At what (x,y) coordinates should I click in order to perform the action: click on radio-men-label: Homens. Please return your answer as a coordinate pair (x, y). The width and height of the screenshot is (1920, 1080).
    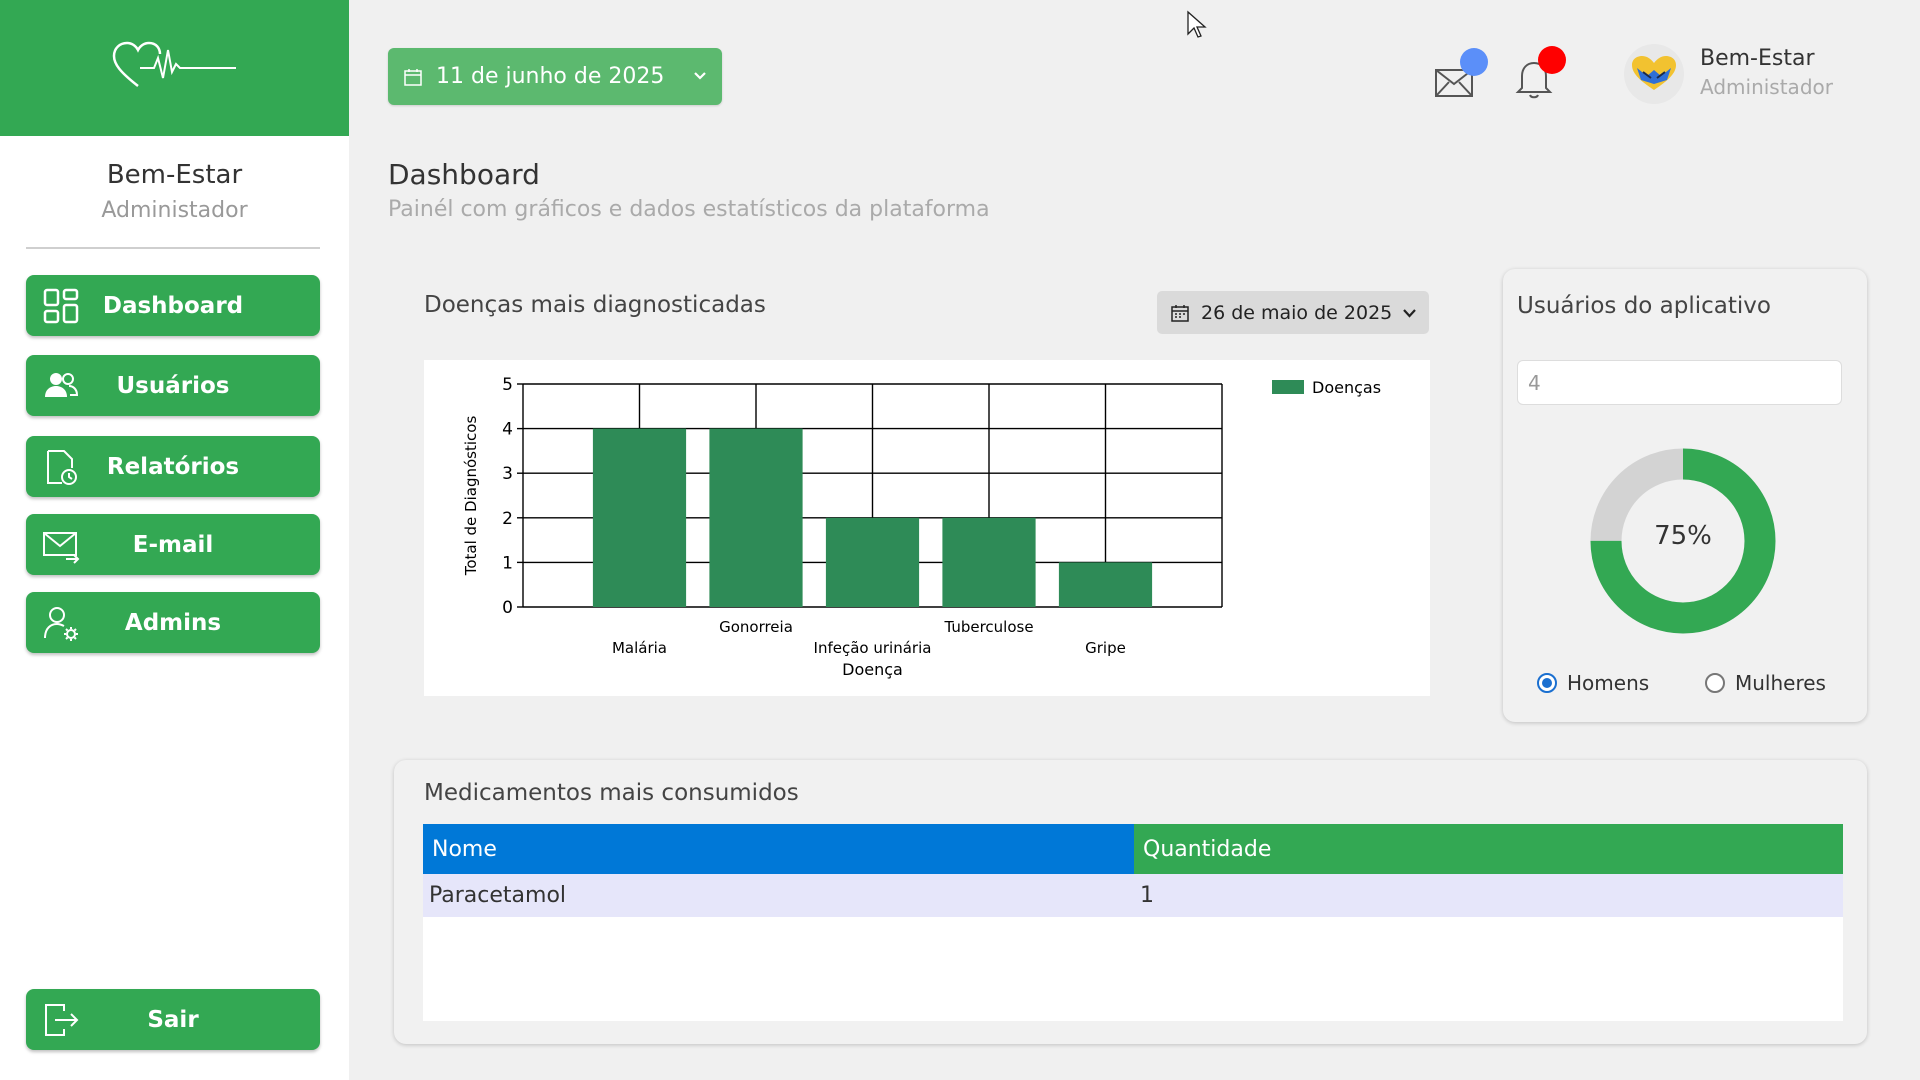
    Looking at the image, I should click on (1608, 683).